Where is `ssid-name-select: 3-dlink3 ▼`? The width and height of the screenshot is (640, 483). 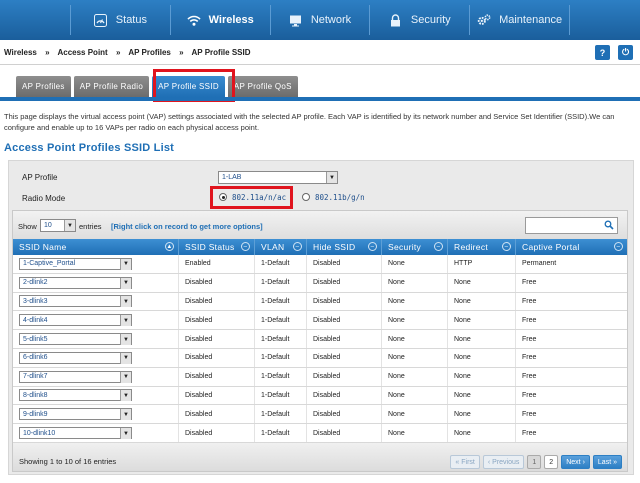 ssid-name-select: 3-dlink3 ▼ is located at coordinates (75, 301).